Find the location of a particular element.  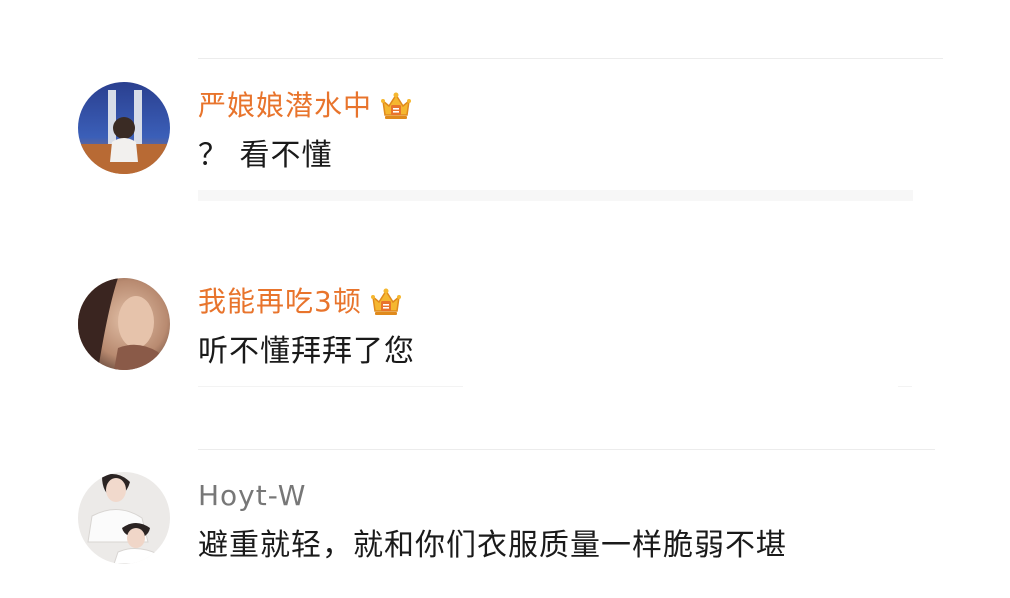

comment-item: 严娘娘潜水中 ？ 看不懂 is located at coordinates (508, 128).